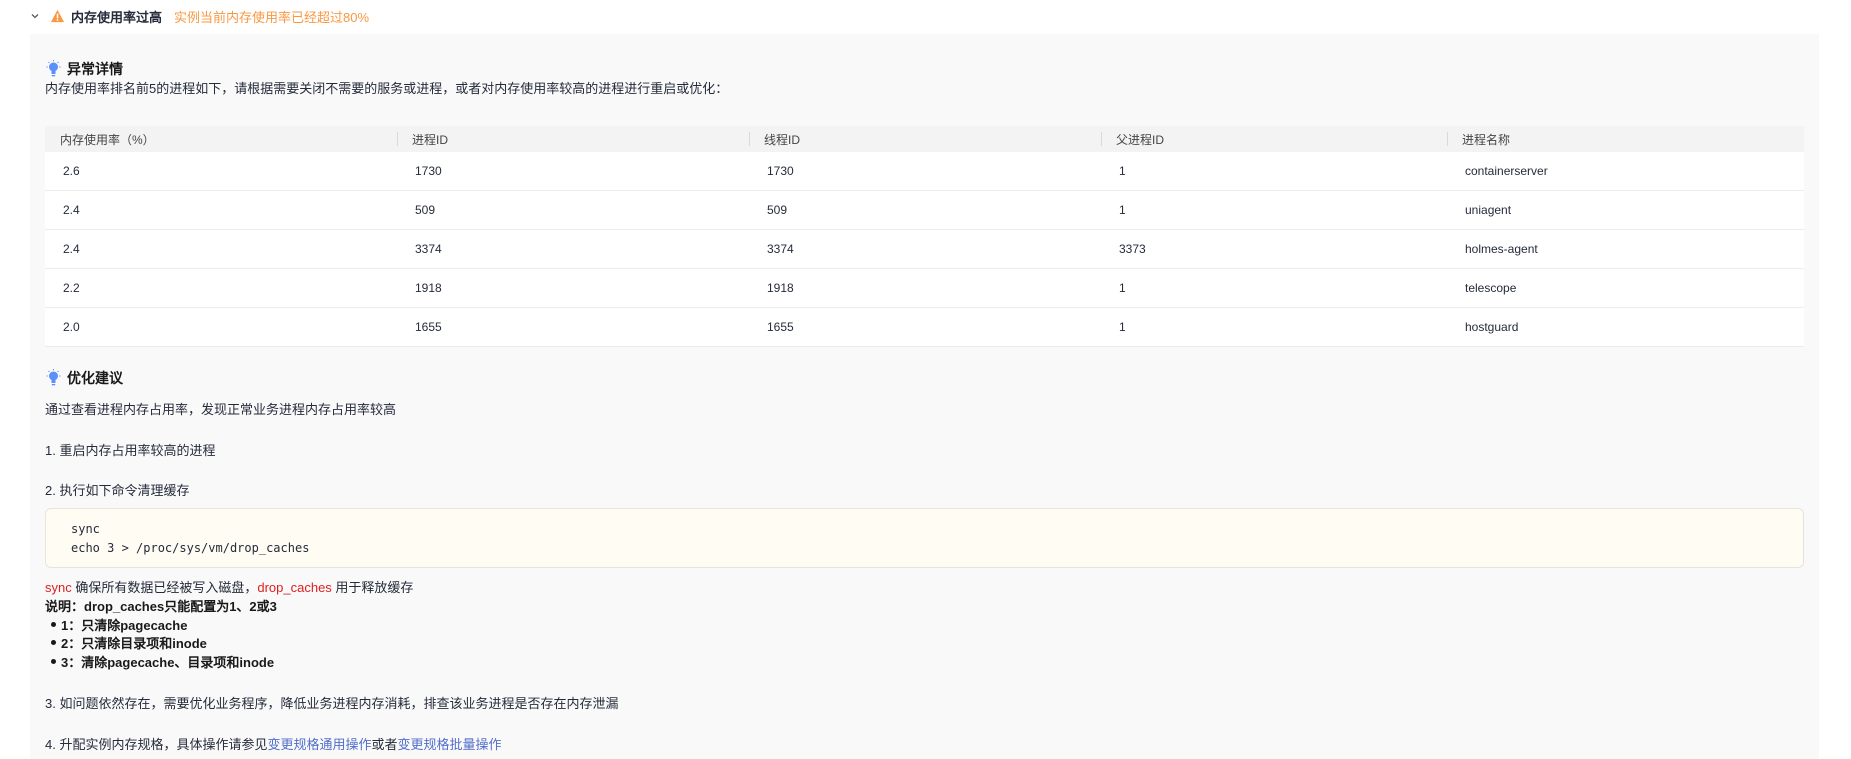 This screenshot has width=1851, height=759. Describe the element at coordinates (1506, 171) in the screenshot. I see `cell-process-name: containerserver` at that location.